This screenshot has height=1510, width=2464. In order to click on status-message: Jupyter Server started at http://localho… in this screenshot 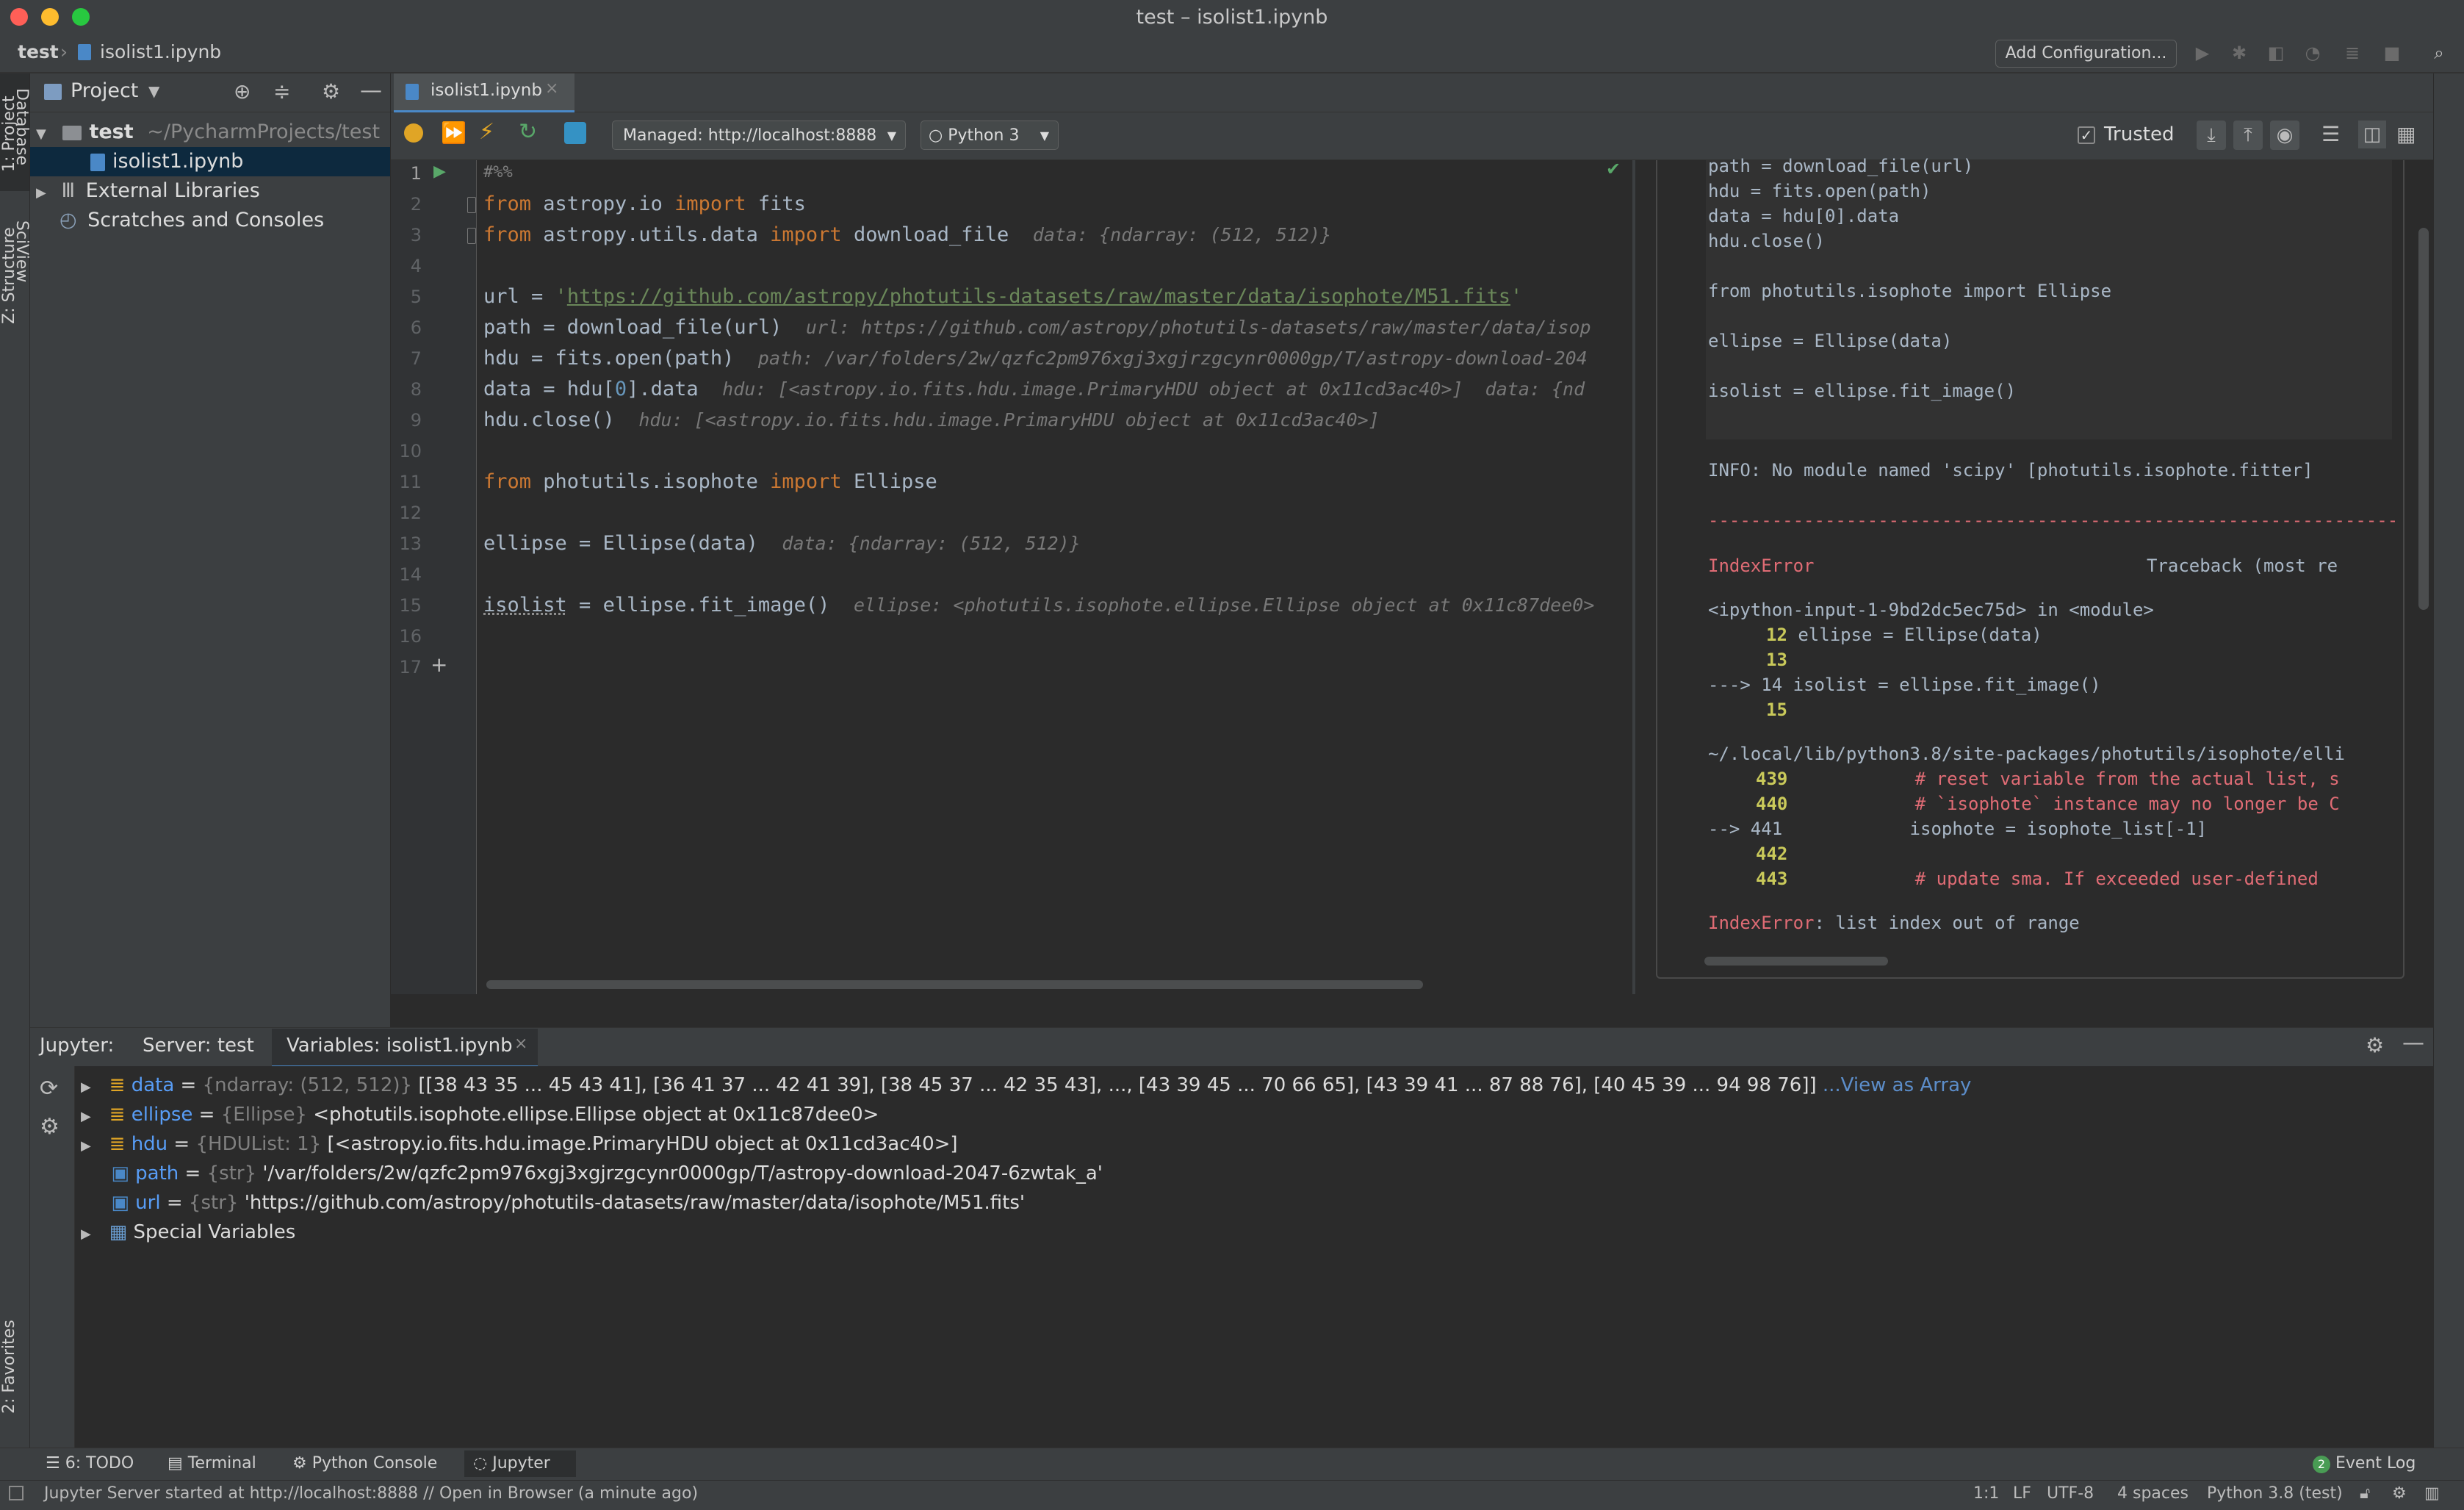, I will do `click(371, 1493)`.